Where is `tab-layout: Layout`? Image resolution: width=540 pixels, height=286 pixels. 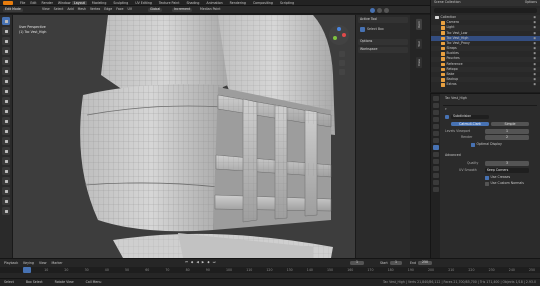 tab-layout: Layout is located at coordinates (79, 3).